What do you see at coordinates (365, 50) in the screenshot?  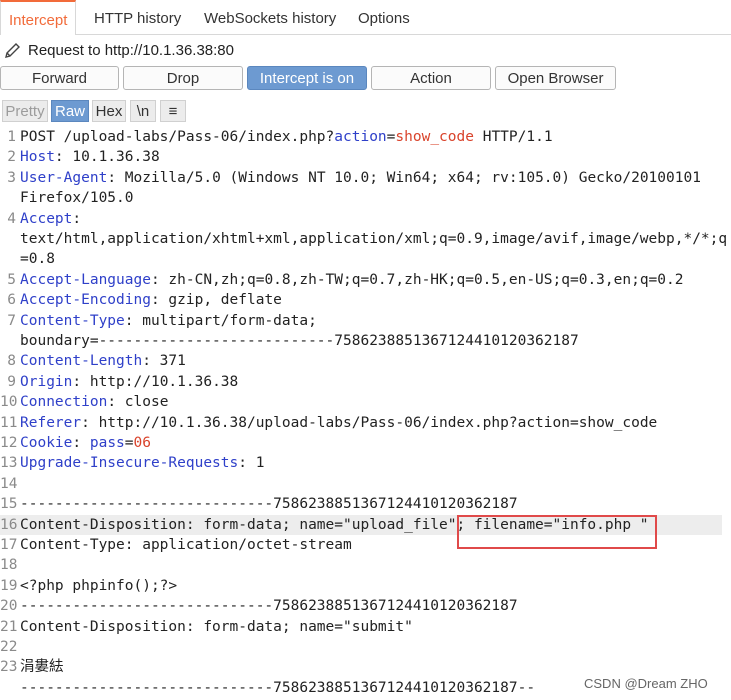 I see `request-bar: Request to http://10.1.36.38:80` at bounding box center [365, 50].